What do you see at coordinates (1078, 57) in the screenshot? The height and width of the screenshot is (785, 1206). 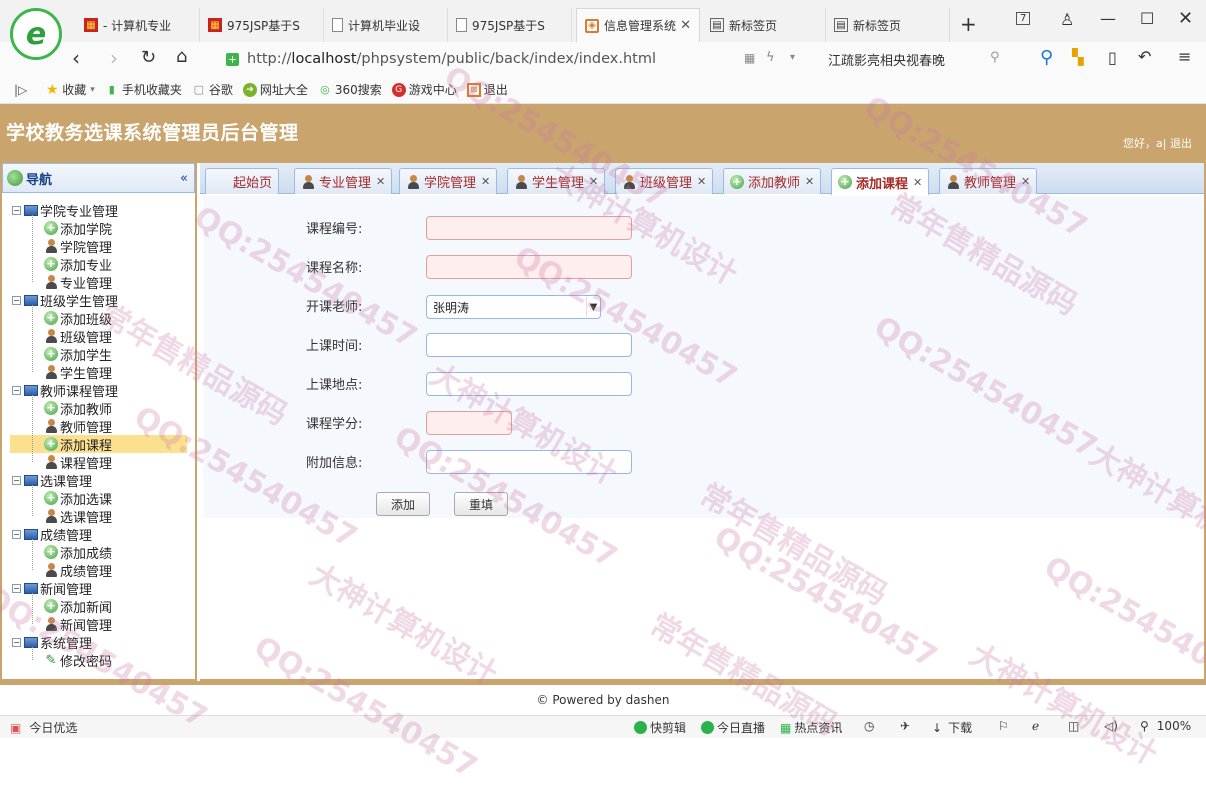 I see `apps-icon: ▚` at bounding box center [1078, 57].